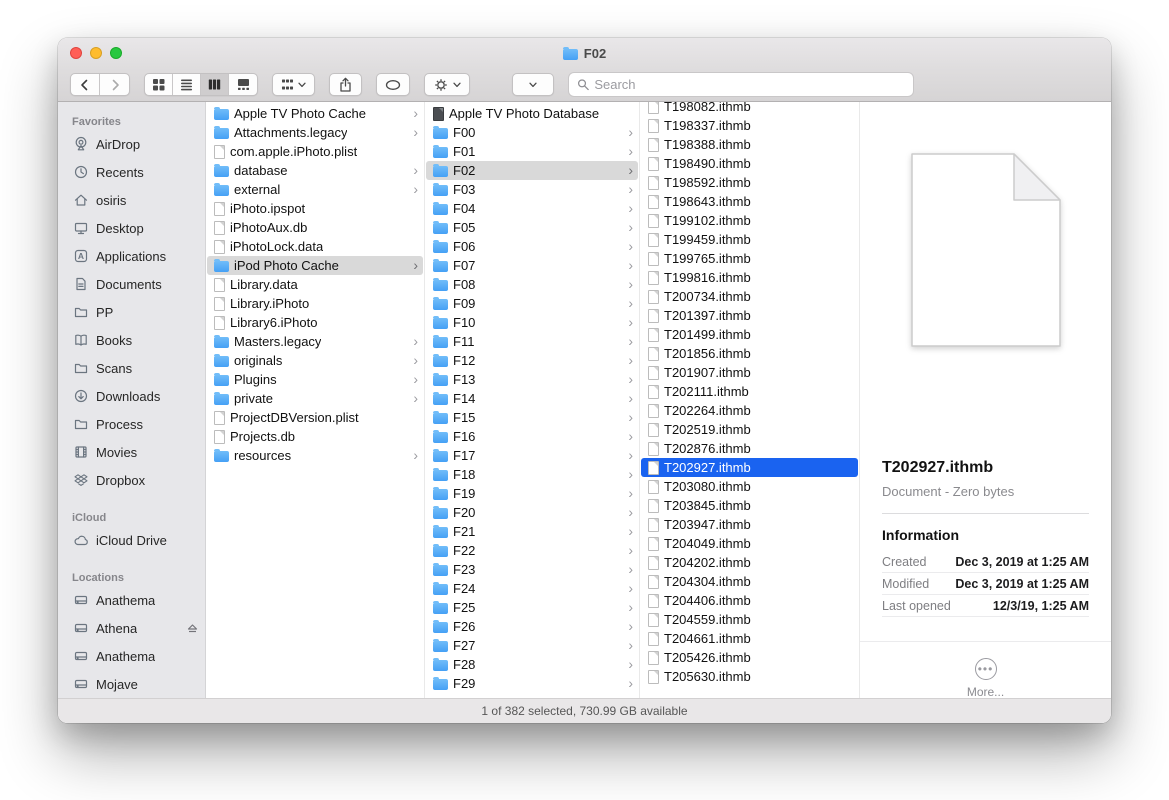 The image size is (1169, 800). I want to click on folder-row-plugins: Plugins ›, so click(315, 379).